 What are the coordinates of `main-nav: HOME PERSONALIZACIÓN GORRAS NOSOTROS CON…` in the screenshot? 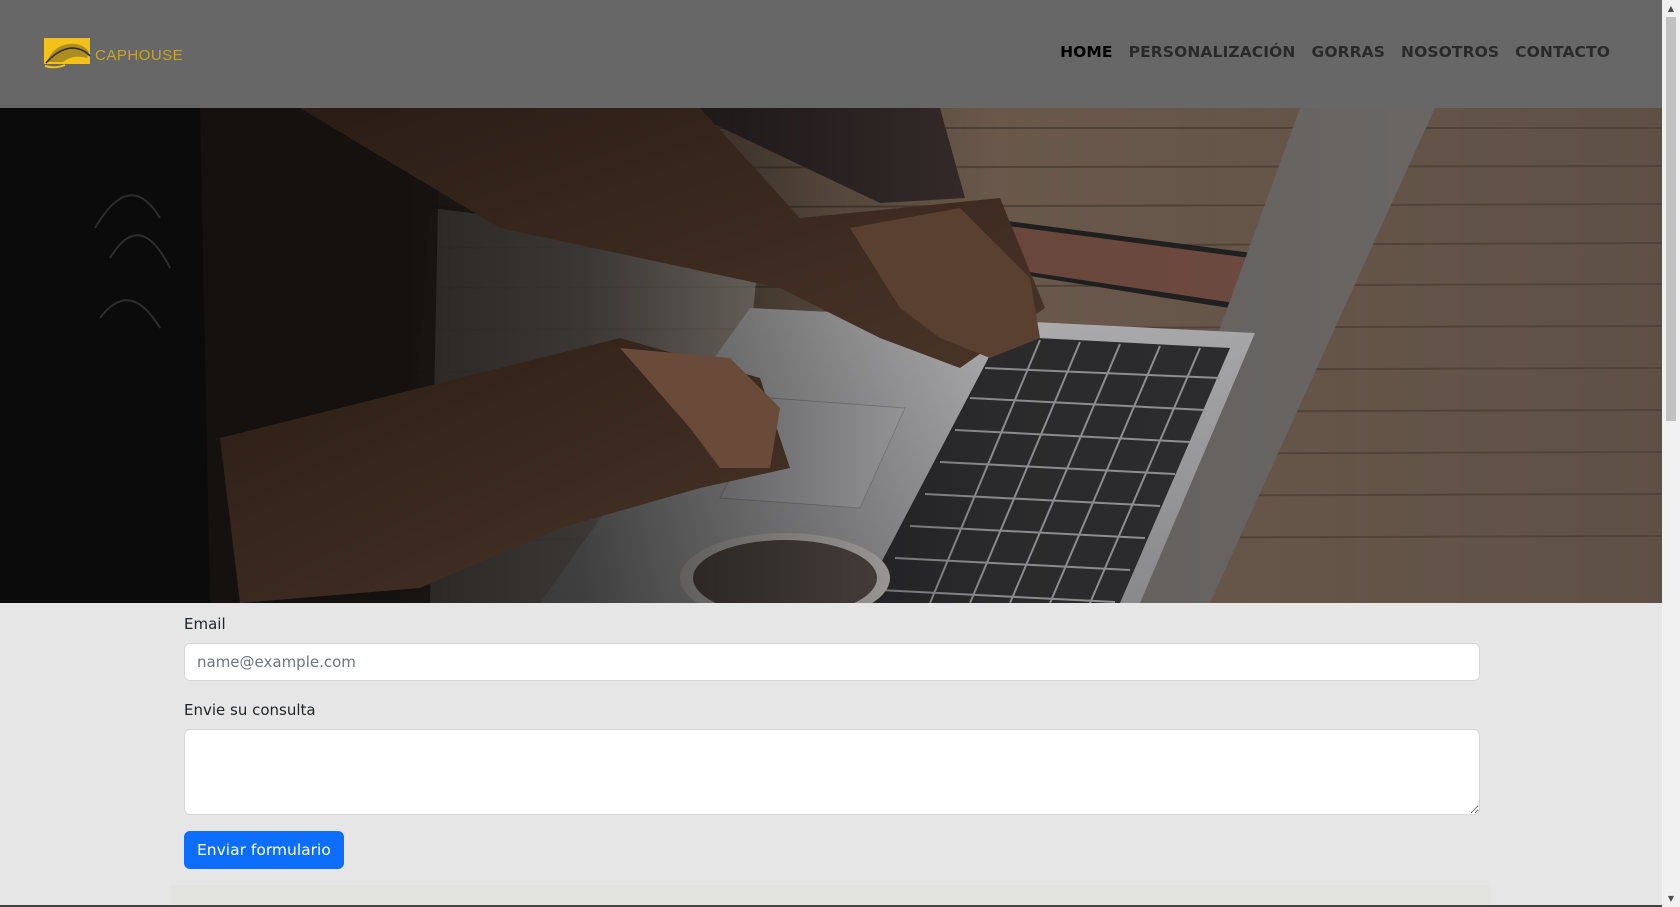 It's located at (1335, 52).